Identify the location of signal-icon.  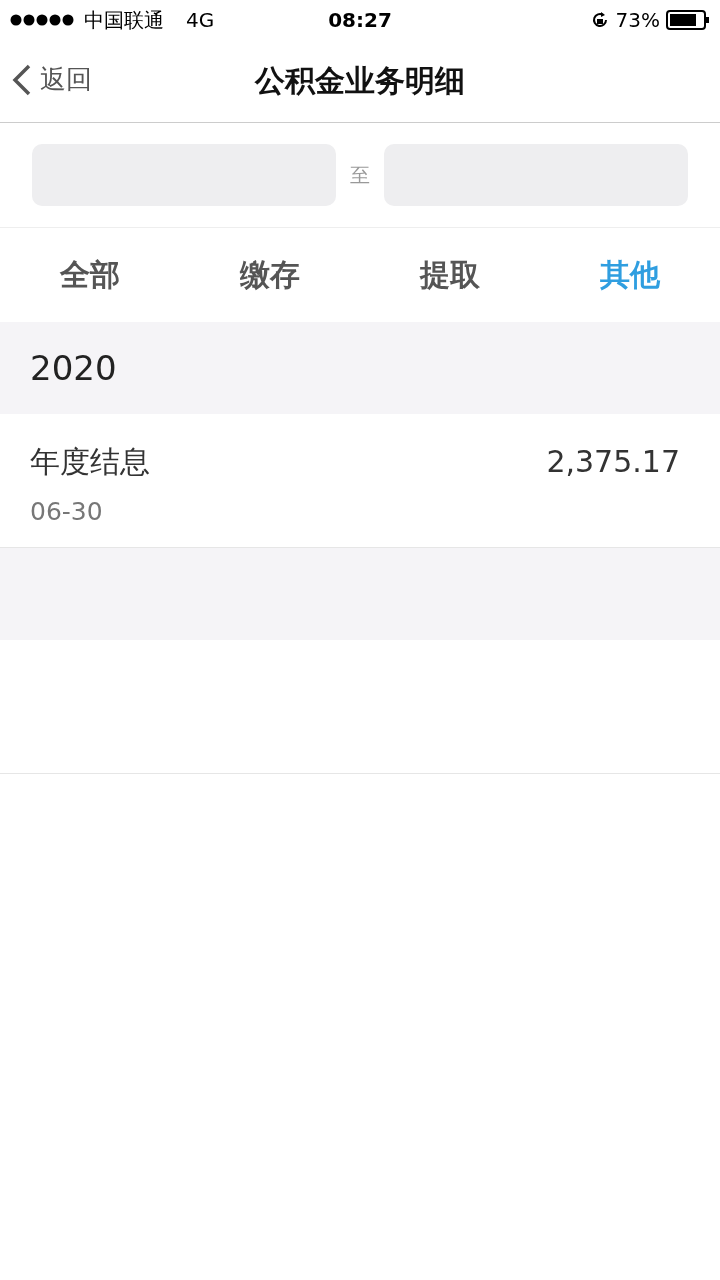
(43, 20).